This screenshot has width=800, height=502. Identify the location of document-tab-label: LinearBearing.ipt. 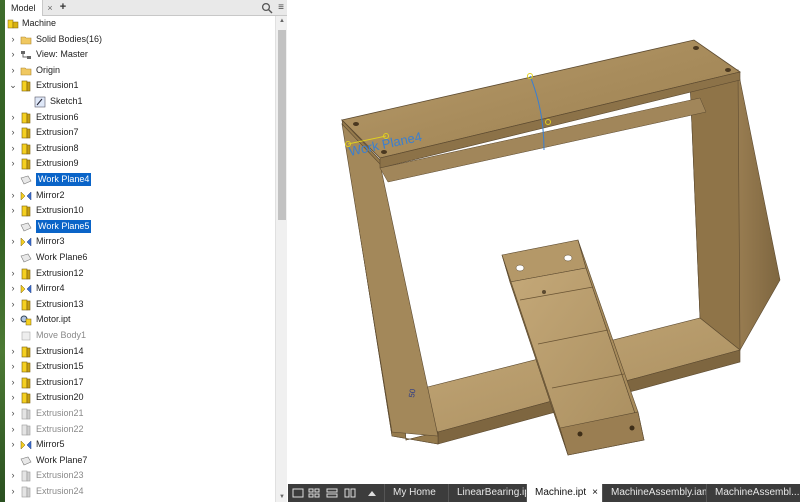
(493, 492).